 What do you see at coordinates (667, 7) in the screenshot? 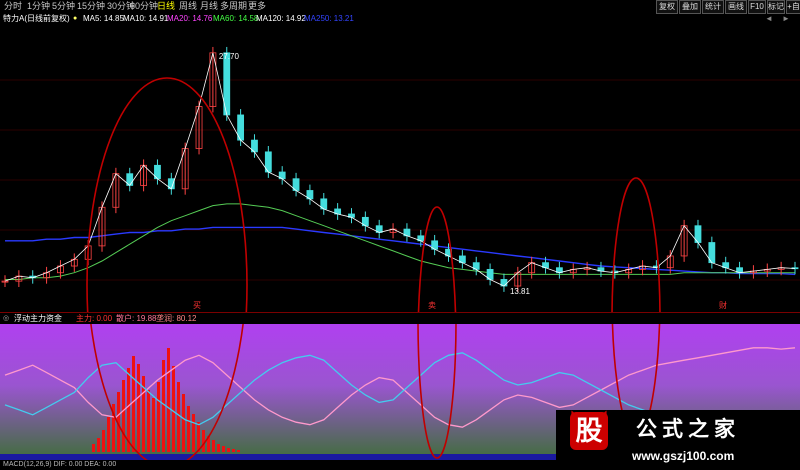
I see `fuquan-button: 复权` at bounding box center [667, 7].